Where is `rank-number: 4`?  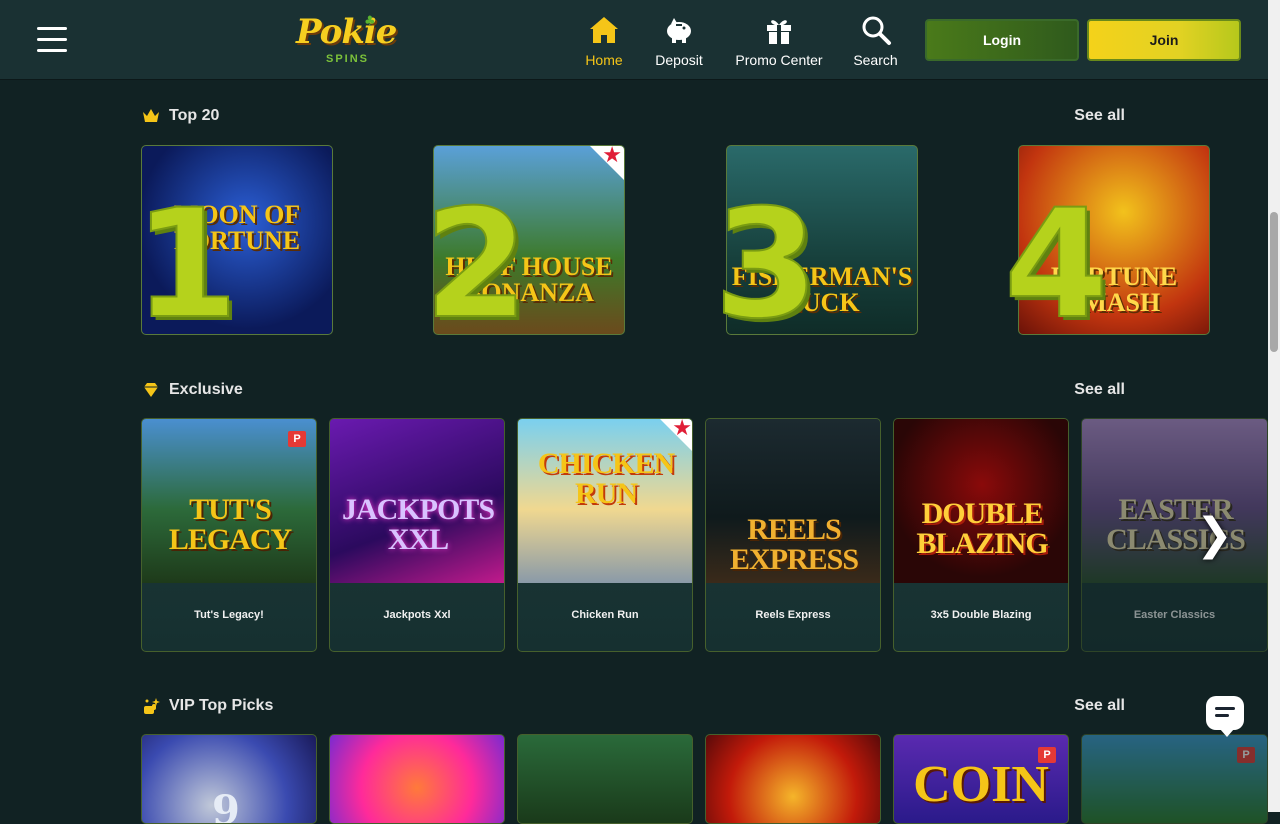 rank-number: 4 is located at coordinates (1056, 265).